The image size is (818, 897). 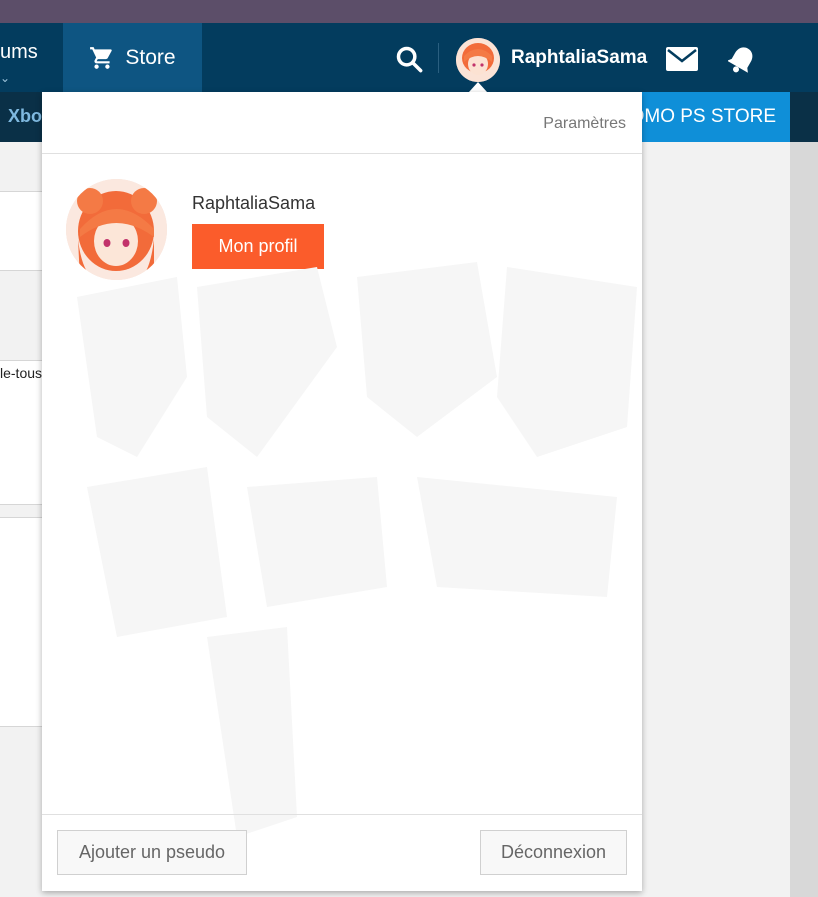 I want to click on add-pseudo-button: Ajouter un pseudo, so click(x=152, y=852).